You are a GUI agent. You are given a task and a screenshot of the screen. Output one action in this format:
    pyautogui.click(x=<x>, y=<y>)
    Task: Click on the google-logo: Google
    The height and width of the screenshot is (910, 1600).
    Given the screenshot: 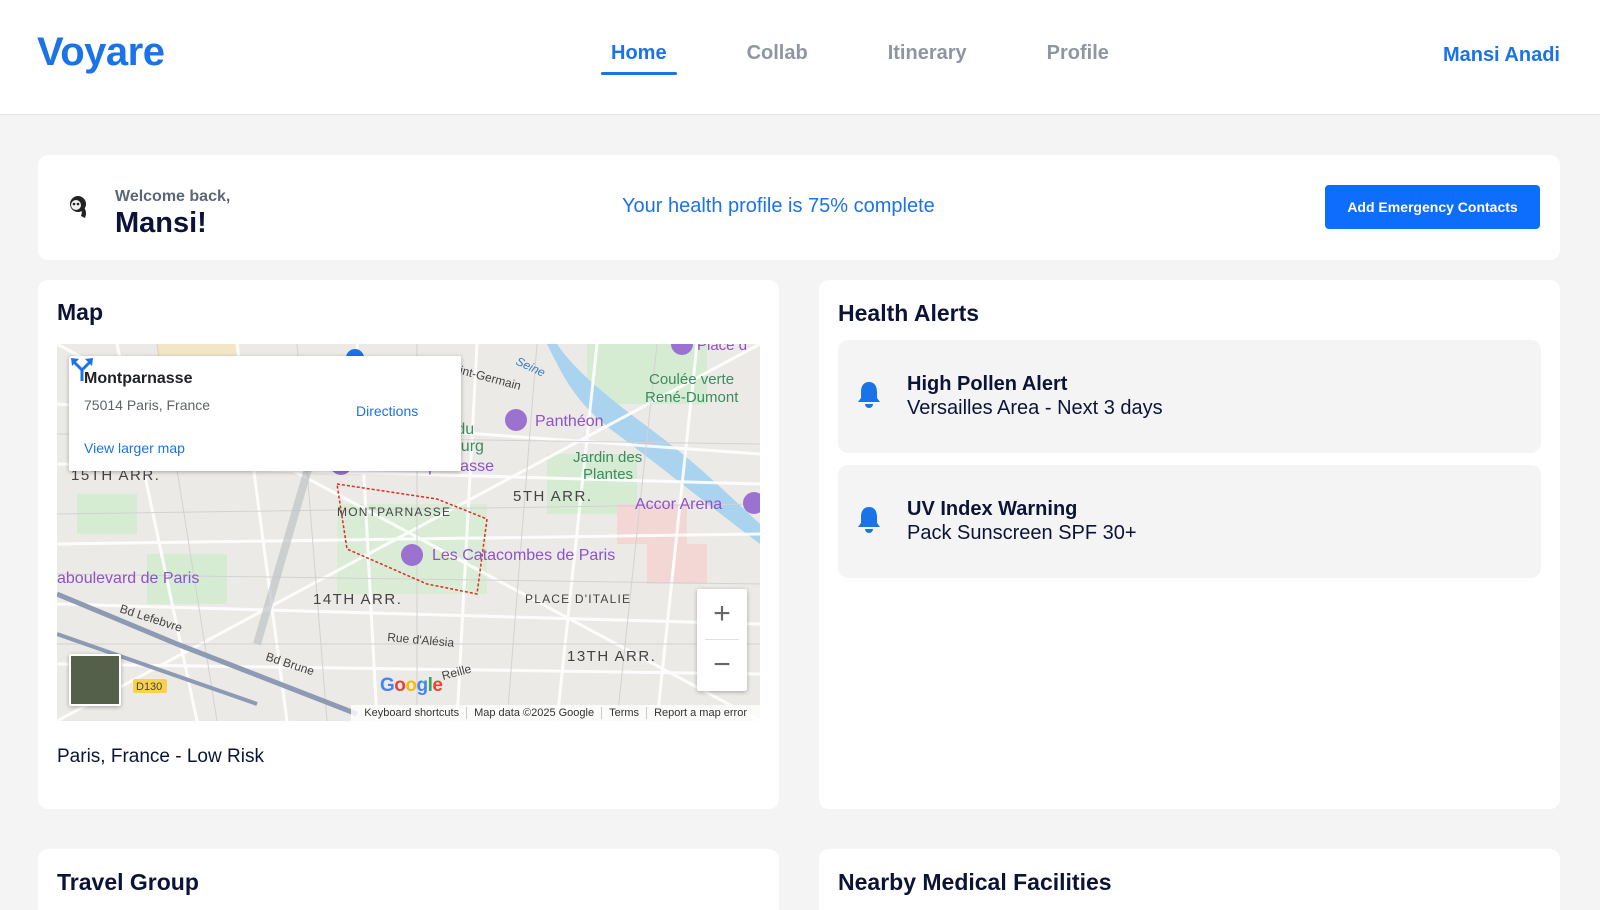 What is the action you would take?
    pyautogui.click(x=411, y=685)
    